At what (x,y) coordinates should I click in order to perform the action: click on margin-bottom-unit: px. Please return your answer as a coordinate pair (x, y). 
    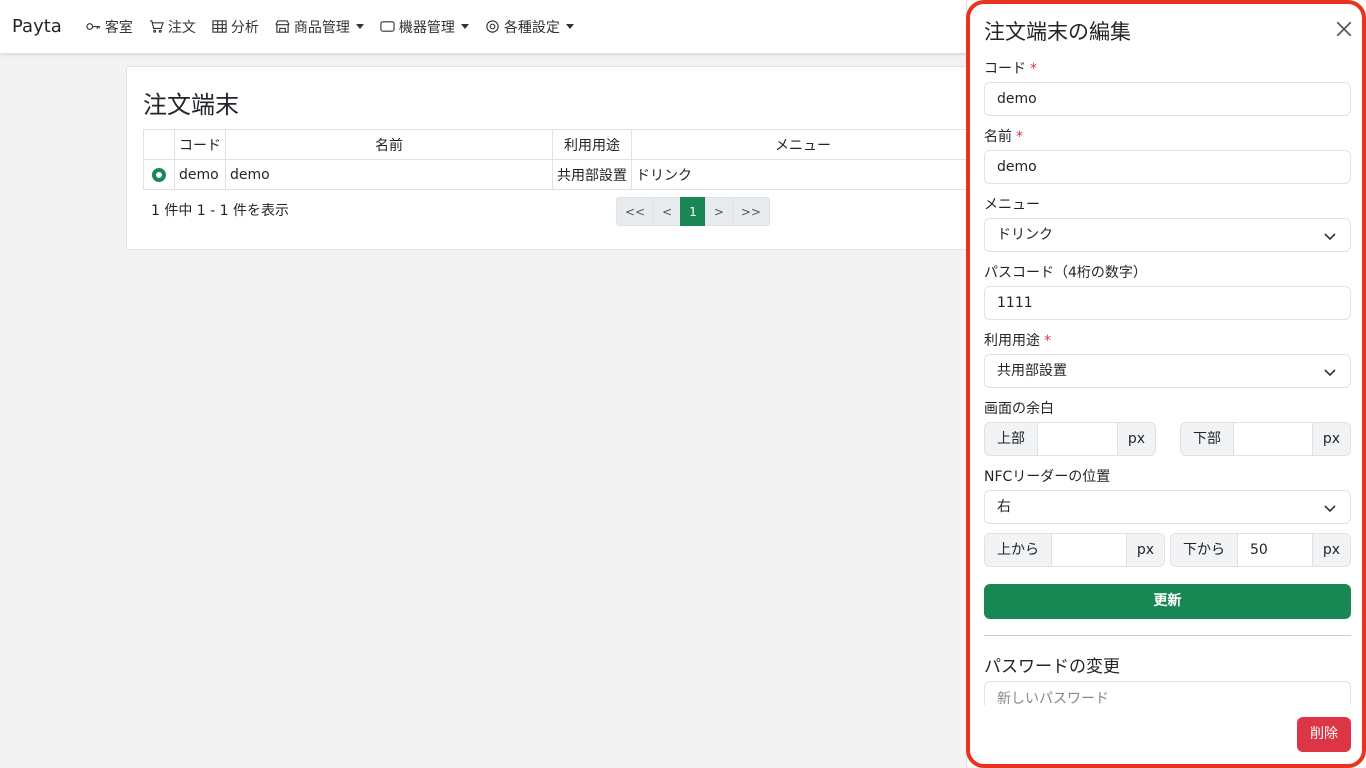
    Looking at the image, I should click on (1330, 439).